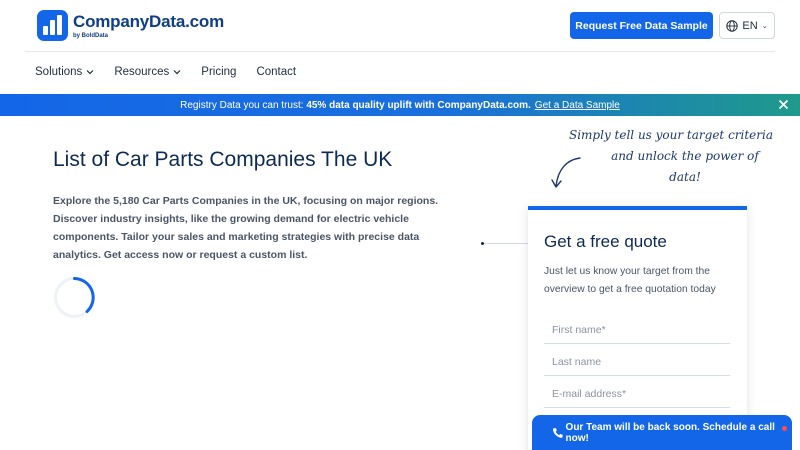 The width and height of the screenshot is (800, 450). What do you see at coordinates (506, 243) in the screenshot?
I see `connector-line` at bounding box center [506, 243].